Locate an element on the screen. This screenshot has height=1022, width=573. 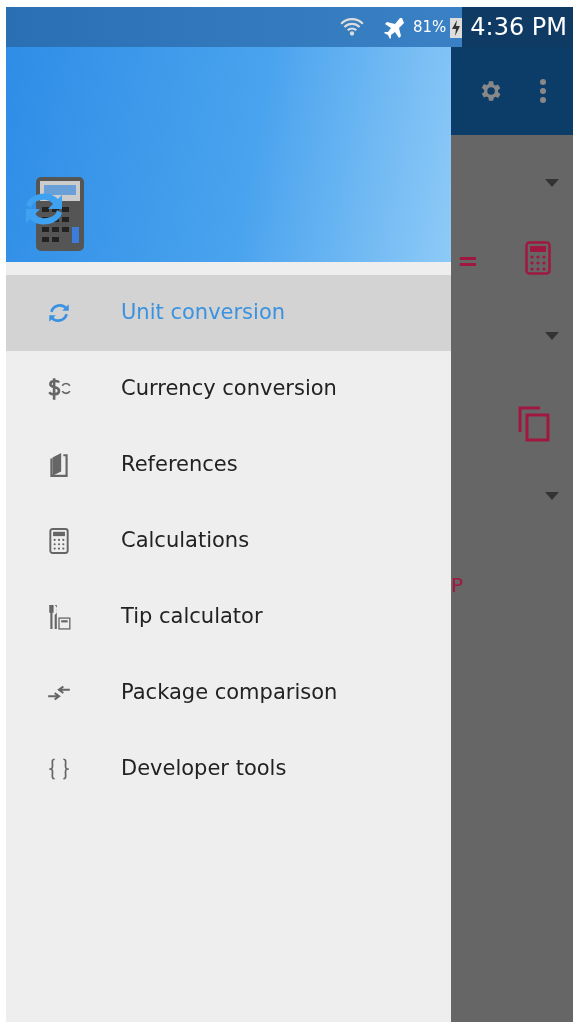
status-time: 4:36 PM is located at coordinates (517, 27).